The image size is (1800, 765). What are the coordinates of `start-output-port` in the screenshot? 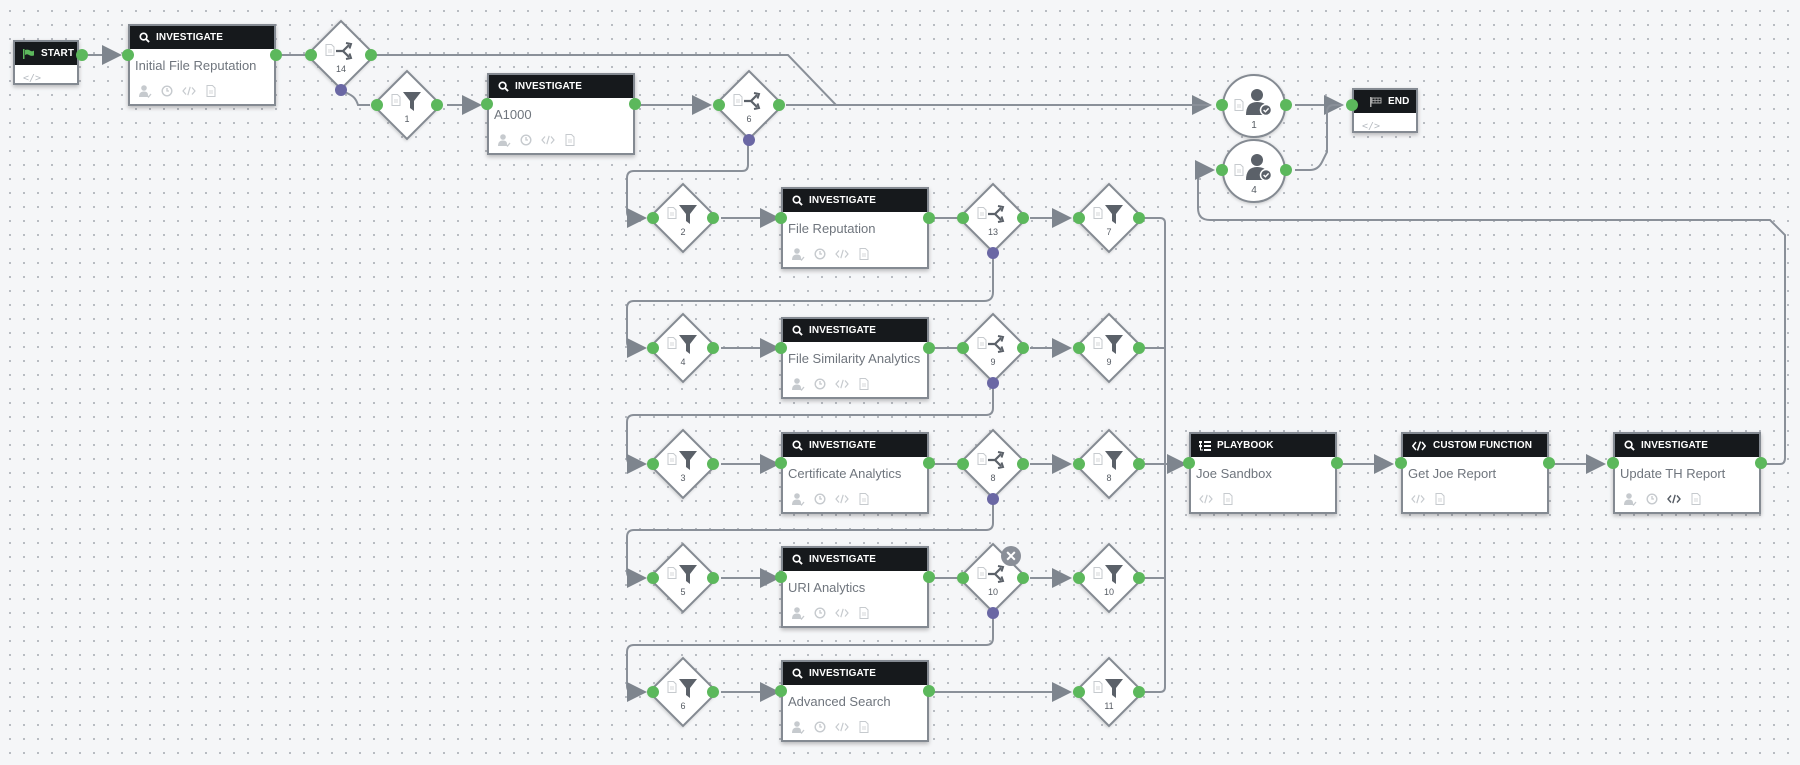 It's located at (82, 55).